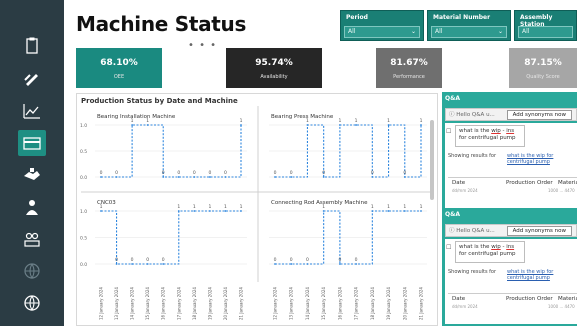 Image resolution: width=577 pixels, height=326 pixels. I want to click on x-tick-label: 13 January 2024, so click(291, 303).